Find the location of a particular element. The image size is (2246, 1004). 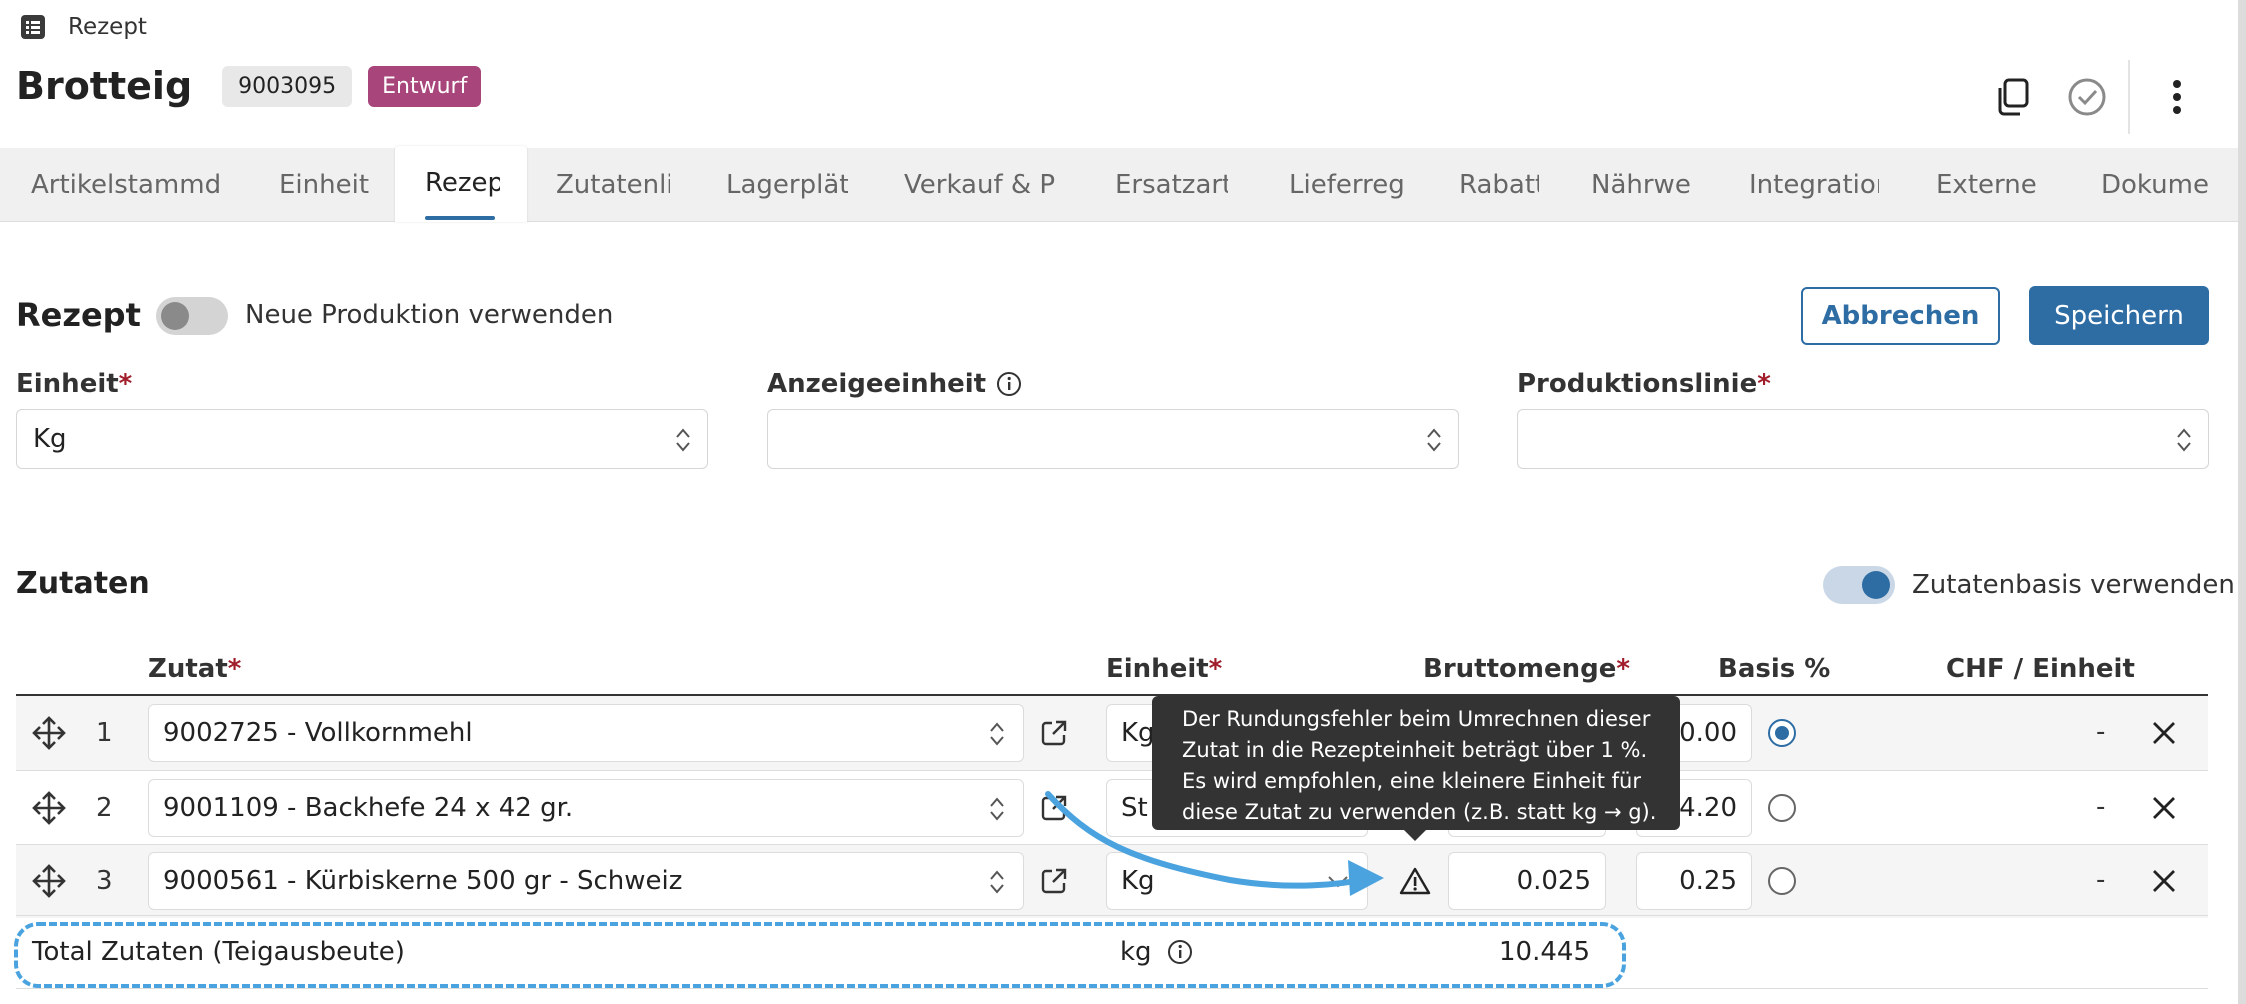

col-header-basis: Basis % is located at coordinates (1774, 669).